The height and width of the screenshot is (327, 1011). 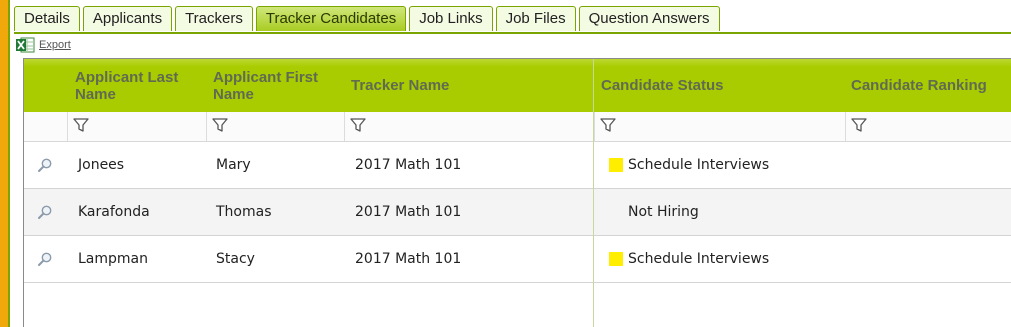 I want to click on grid-filter-row, so click(x=517, y=127).